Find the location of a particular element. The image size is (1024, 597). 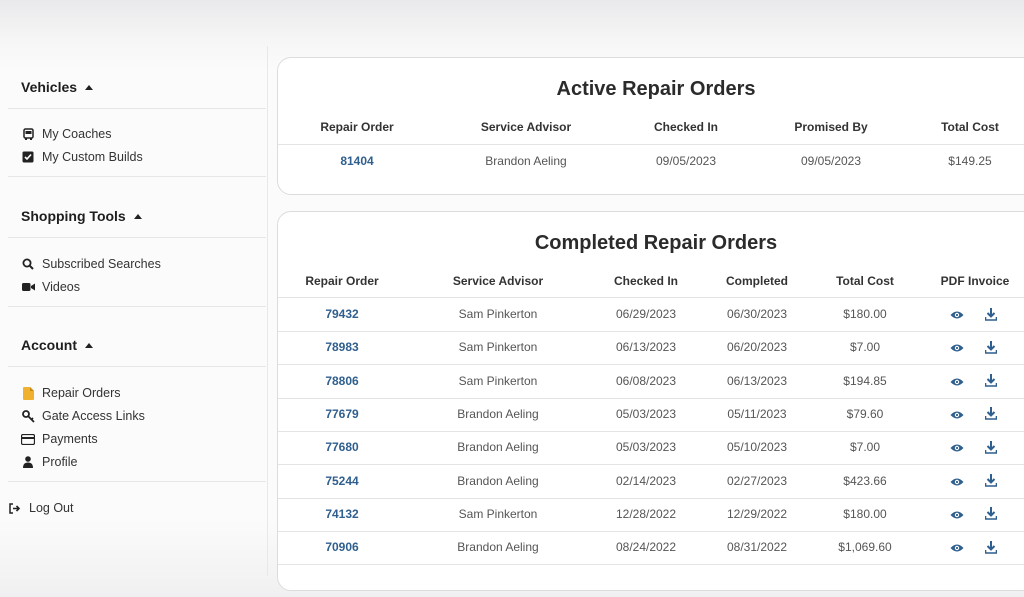

checked-in-cell: 02/14/2023 is located at coordinates (646, 480).